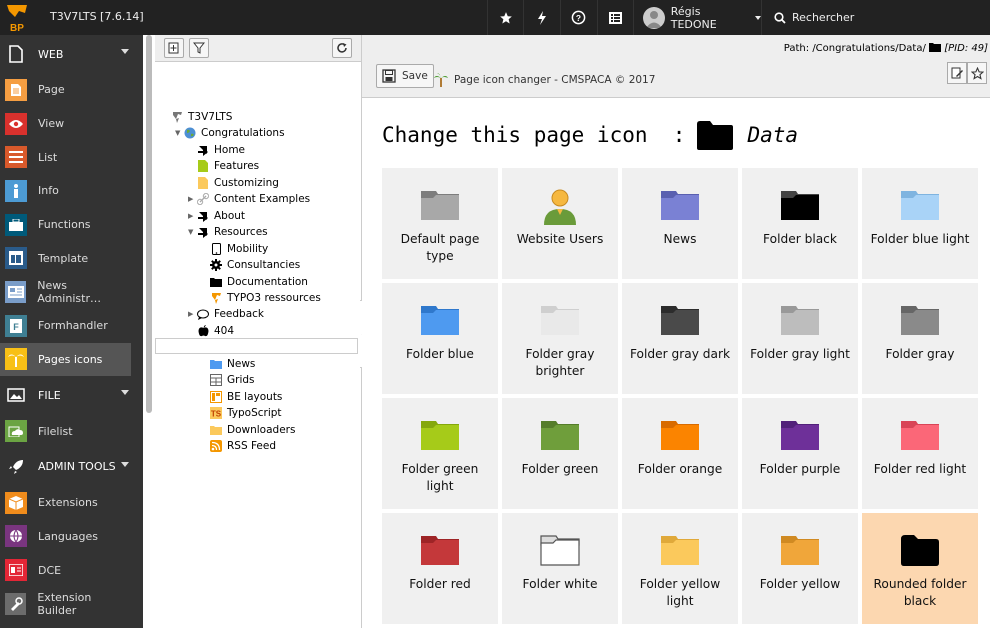 The image size is (990, 628). What do you see at coordinates (223, 166) in the screenshot?
I see `tree-node-features: Features` at bounding box center [223, 166].